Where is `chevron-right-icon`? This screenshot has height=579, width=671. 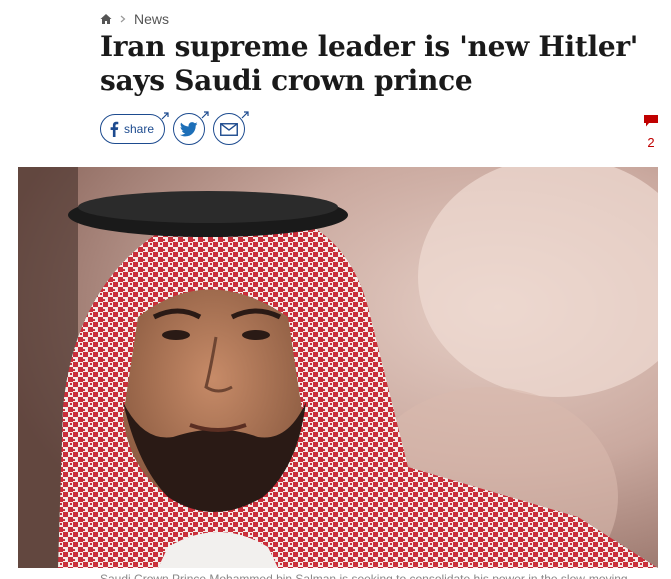 chevron-right-icon is located at coordinates (123, 19).